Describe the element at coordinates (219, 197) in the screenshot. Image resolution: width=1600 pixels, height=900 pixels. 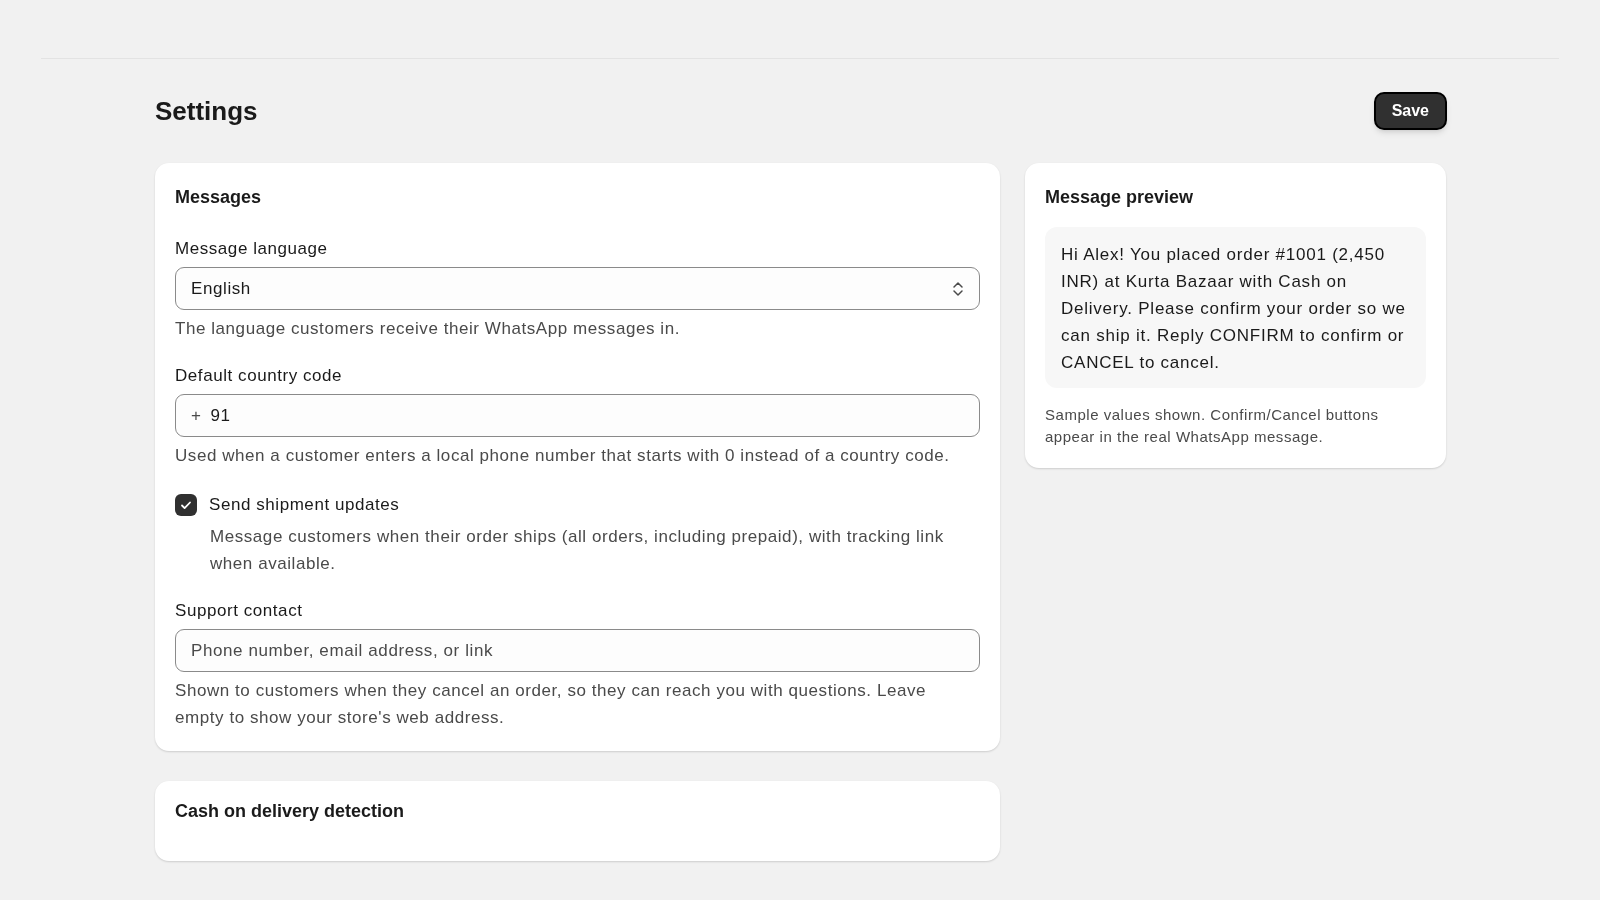
I see `card-title: Messages` at that location.